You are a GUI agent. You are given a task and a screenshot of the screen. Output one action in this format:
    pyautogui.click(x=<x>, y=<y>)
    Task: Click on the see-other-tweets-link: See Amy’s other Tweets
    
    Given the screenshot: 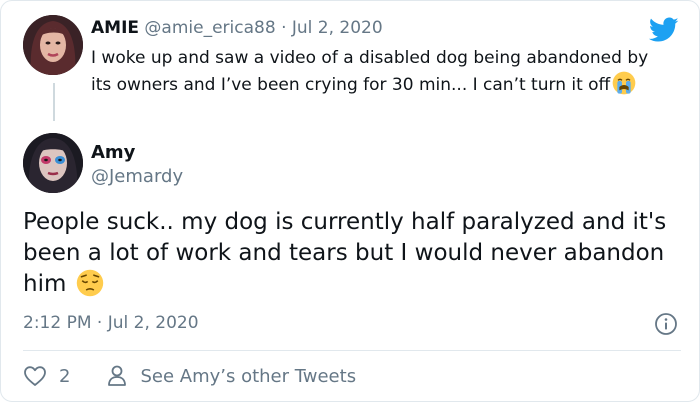 What is the action you would take?
    pyautogui.click(x=231, y=376)
    